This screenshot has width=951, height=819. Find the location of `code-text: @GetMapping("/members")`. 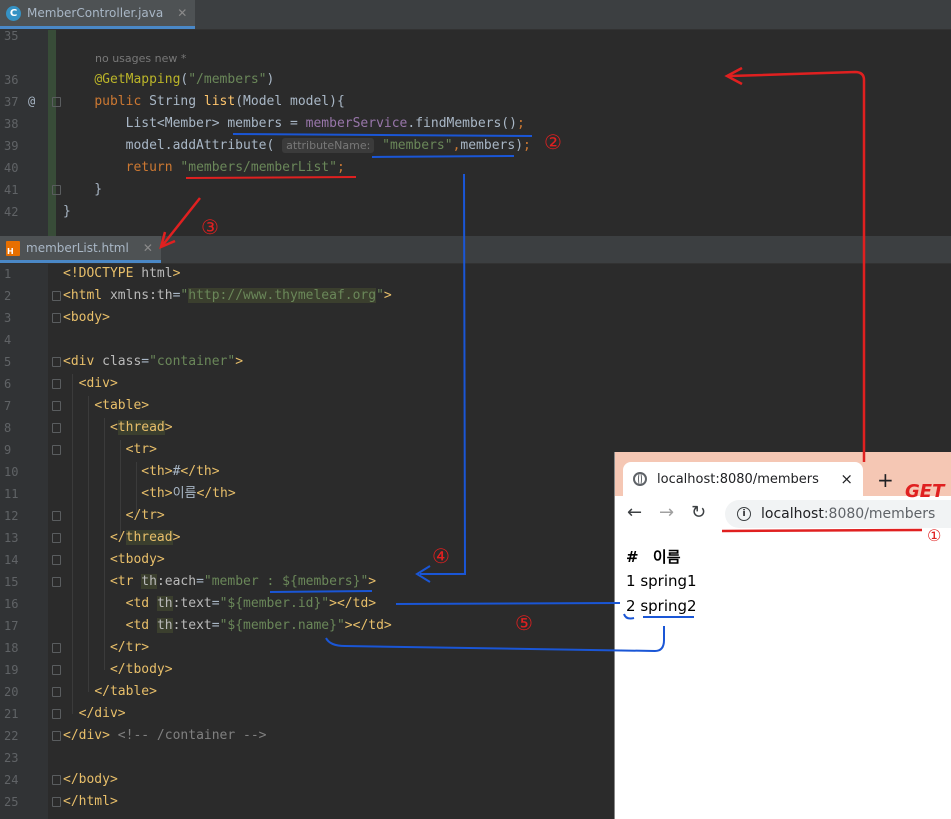

code-text: @GetMapping("/members") is located at coordinates (184, 79).